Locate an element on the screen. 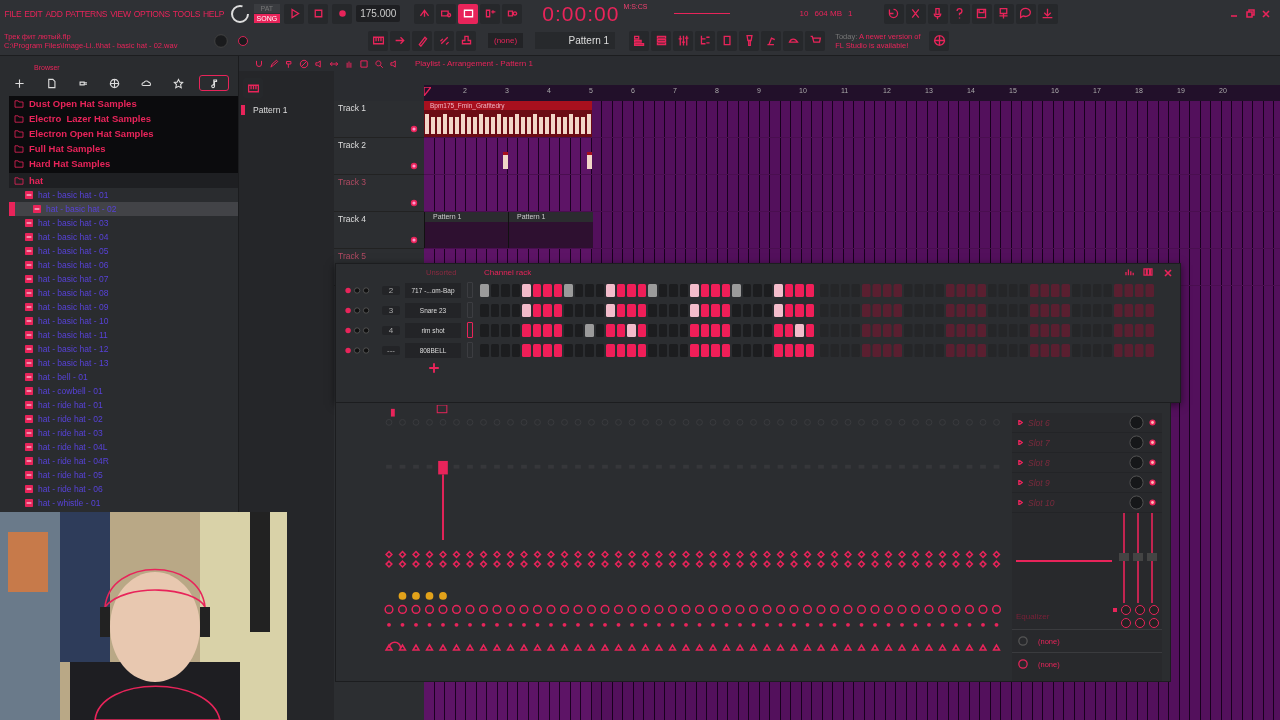 This screenshot has height=720, width=1280. add-channel-button is located at coordinates (434, 368).